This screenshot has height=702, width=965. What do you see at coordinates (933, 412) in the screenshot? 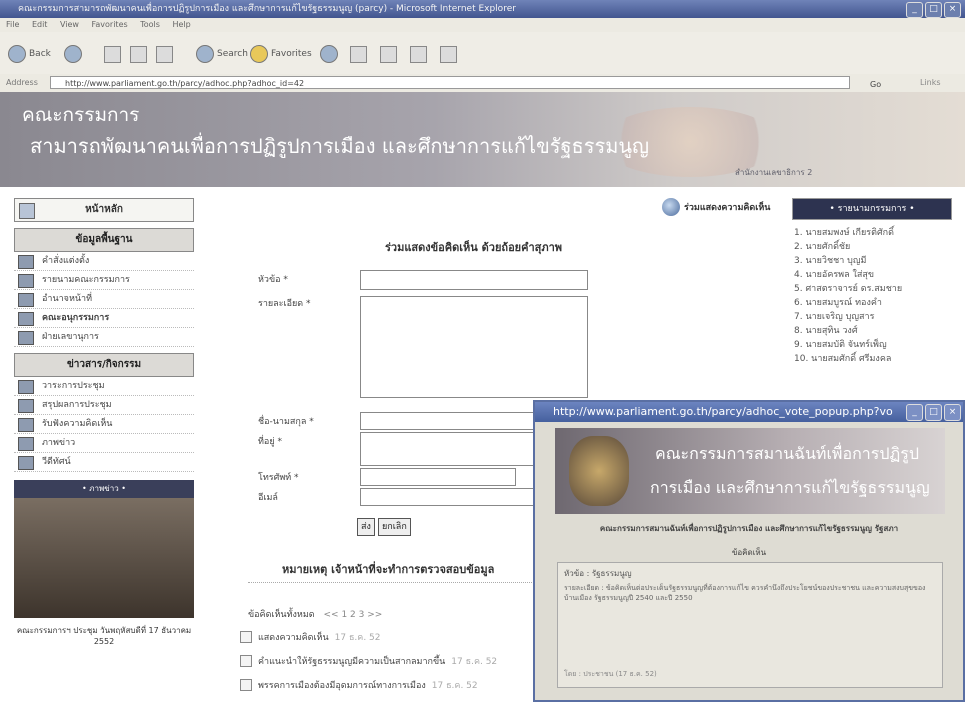
I see `popup-maximize-button: □` at bounding box center [933, 412].